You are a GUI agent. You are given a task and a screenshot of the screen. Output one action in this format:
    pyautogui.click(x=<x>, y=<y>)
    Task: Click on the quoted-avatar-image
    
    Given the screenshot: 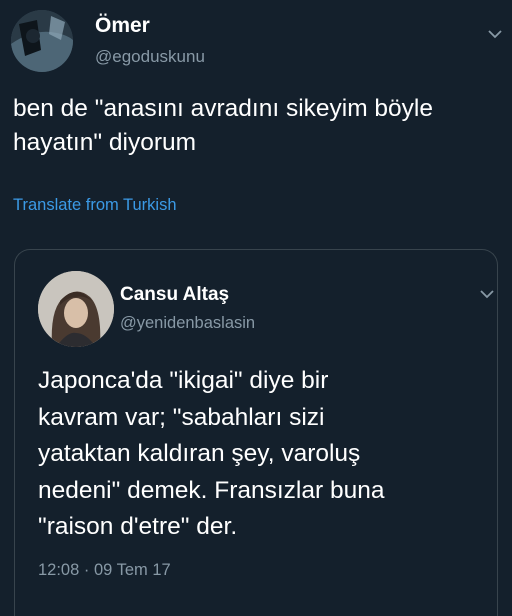 What is the action you would take?
    pyautogui.click(x=76, y=309)
    